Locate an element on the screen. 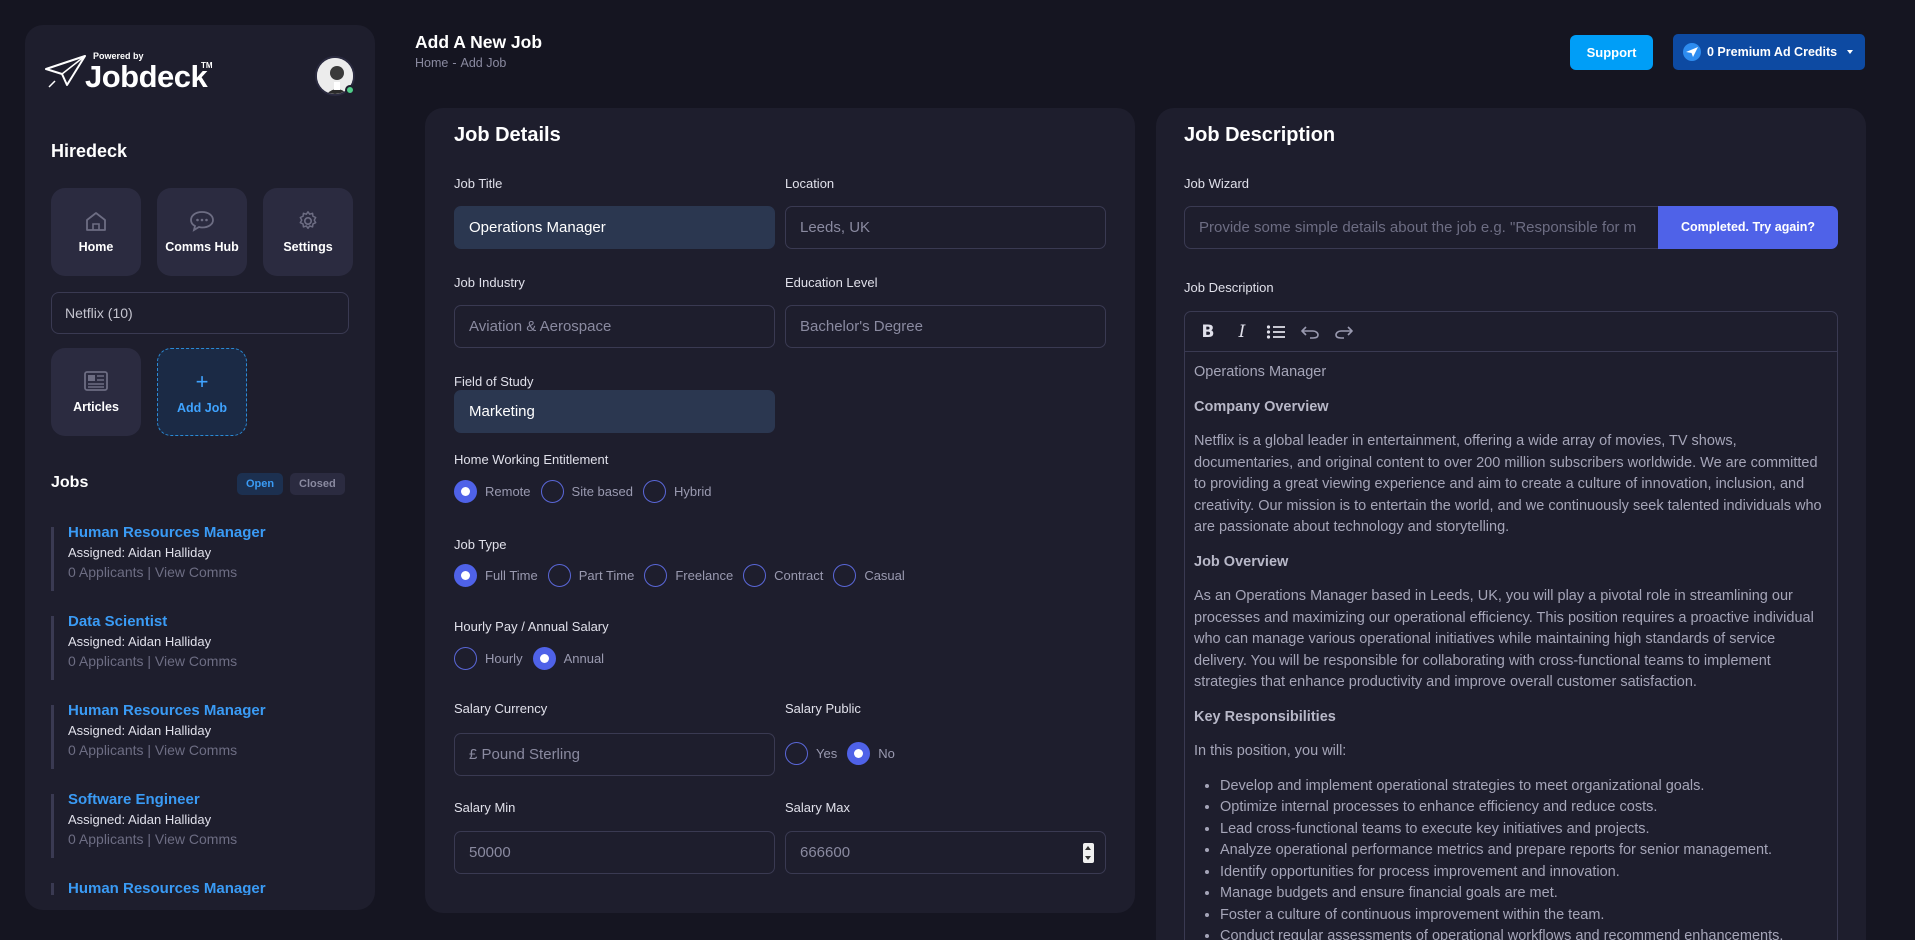  job-title-link: Software Engineer is located at coordinates (209, 800).